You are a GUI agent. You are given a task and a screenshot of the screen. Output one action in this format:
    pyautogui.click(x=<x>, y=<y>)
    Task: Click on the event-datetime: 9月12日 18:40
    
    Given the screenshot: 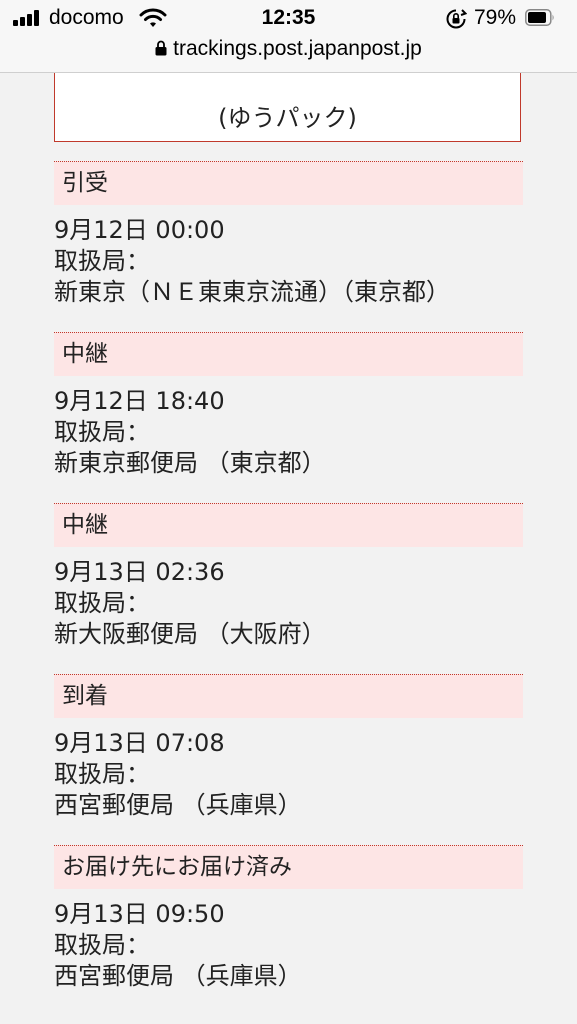 What is the action you would take?
    pyautogui.click(x=139, y=401)
    